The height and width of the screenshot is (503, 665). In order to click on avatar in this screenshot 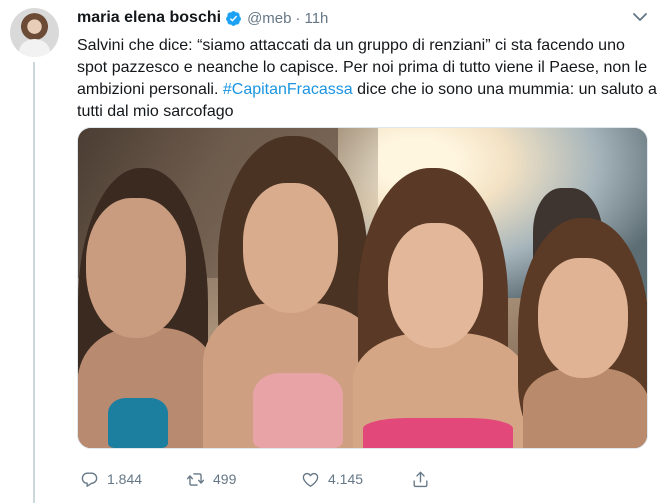, I will do `click(34, 32)`.